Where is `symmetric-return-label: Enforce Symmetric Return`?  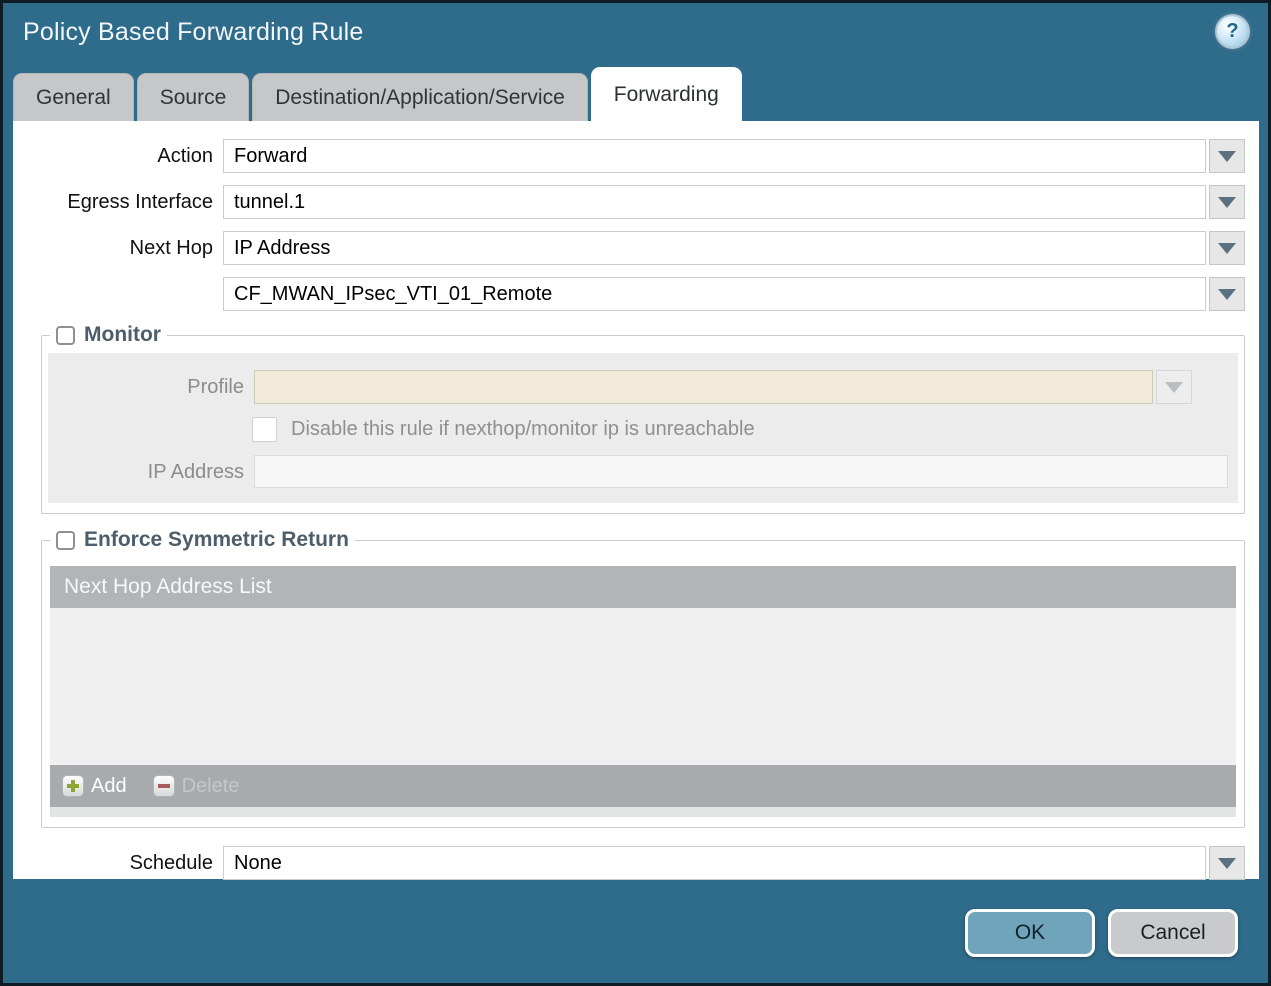
symmetric-return-label: Enforce Symmetric Return is located at coordinates (216, 539).